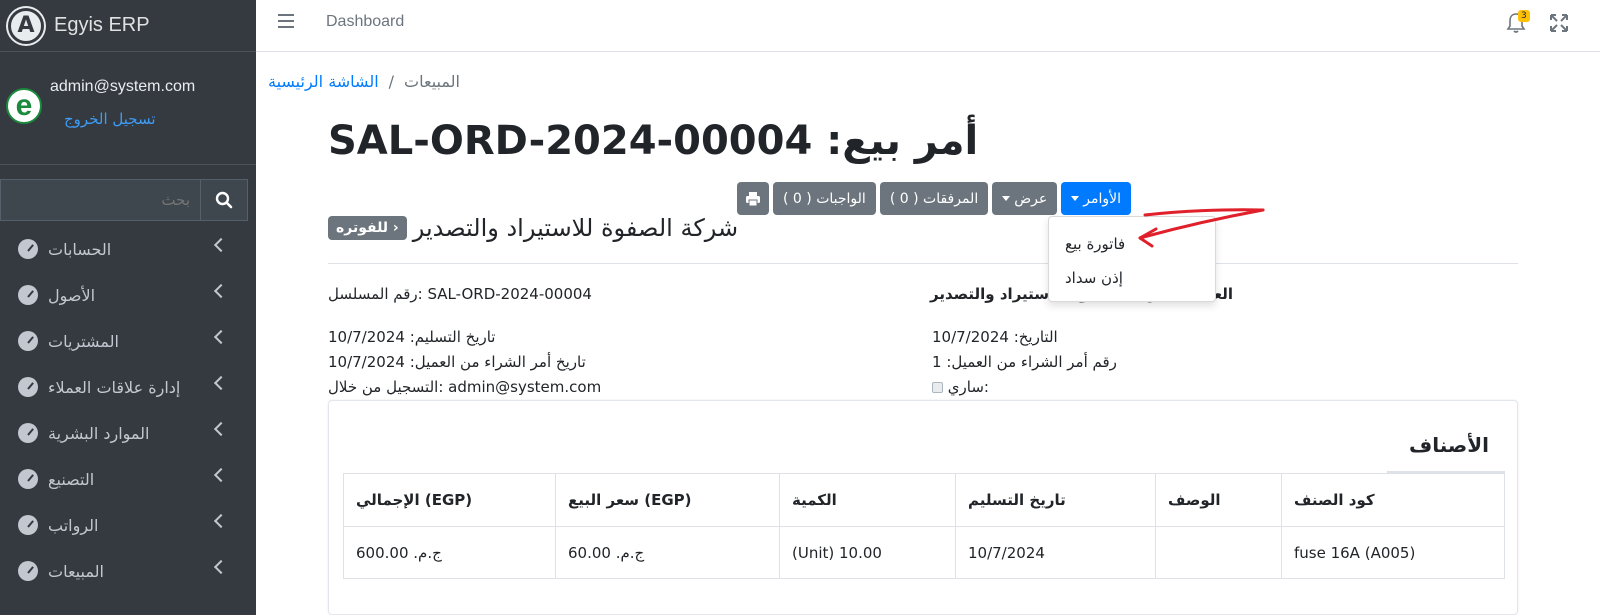 Image resolution: width=1600 pixels, height=615 pixels. What do you see at coordinates (923, 263) in the screenshot?
I see `divider` at bounding box center [923, 263].